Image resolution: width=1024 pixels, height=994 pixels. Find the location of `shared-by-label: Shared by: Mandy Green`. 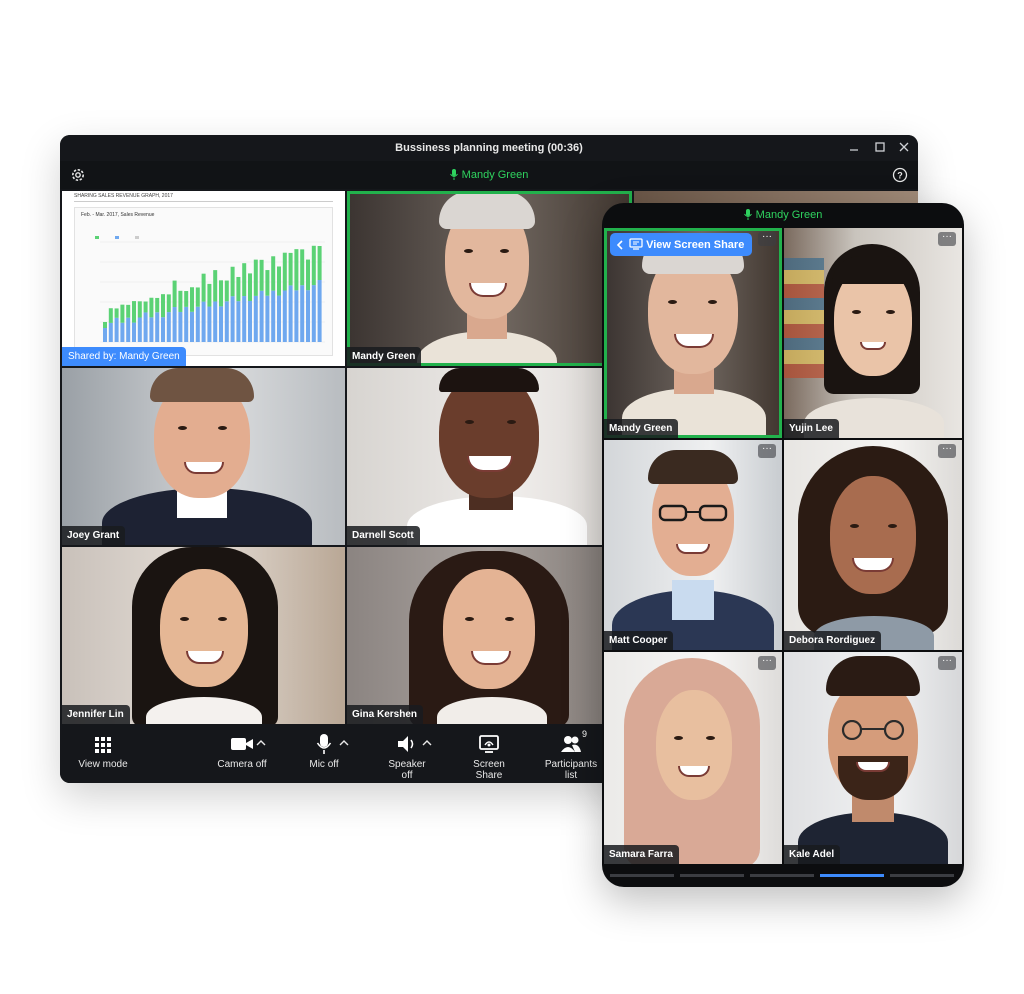

shared-by-label: Shared by: Mandy Green is located at coordinates (124, 356).